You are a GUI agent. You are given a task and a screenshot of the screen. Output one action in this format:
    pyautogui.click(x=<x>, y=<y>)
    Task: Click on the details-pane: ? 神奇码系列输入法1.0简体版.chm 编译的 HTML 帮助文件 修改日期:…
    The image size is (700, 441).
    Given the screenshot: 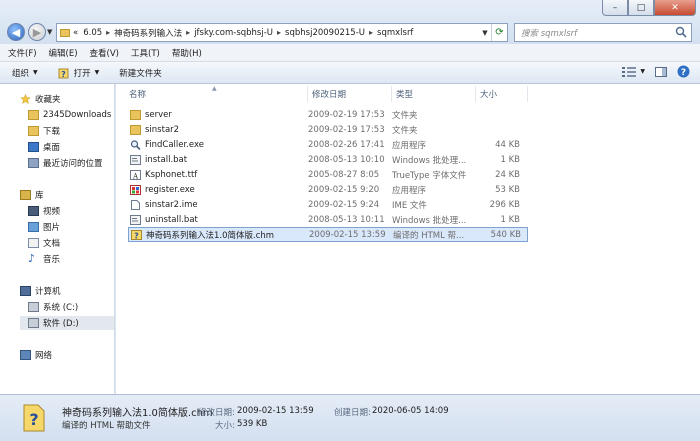 What is the action you would take?
    pyautogui.click(x=350, y=417)
    